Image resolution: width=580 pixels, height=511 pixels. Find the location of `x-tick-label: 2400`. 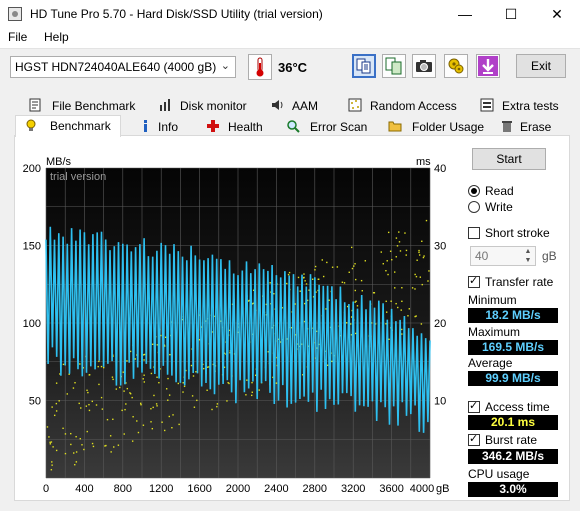

x-tick-label: 2400 is located at coordinates (276, 489).